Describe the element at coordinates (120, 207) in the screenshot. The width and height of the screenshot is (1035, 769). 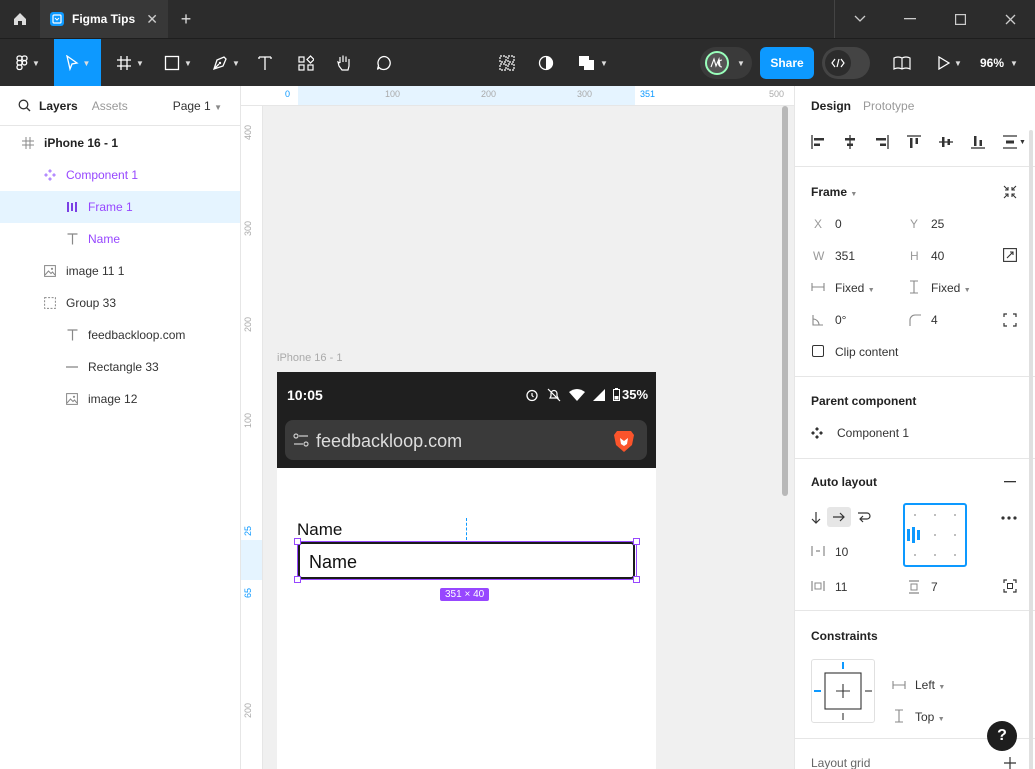
I see `layer-item: Frame 1` at that location.